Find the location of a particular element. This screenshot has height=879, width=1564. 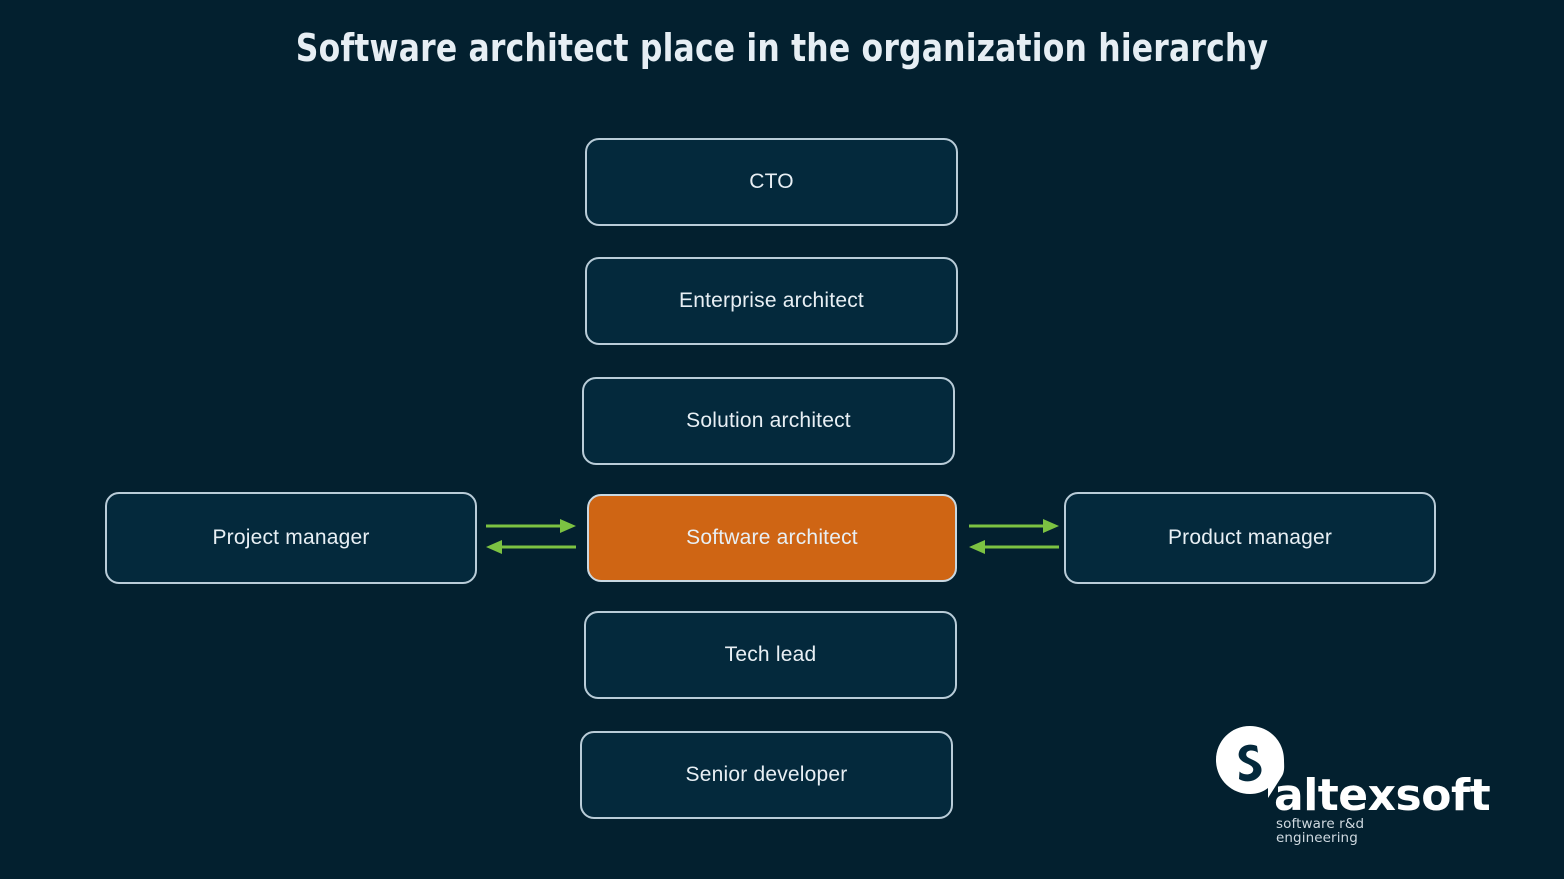

node-project-manager: Project manager is located at coordinates (291, 538).